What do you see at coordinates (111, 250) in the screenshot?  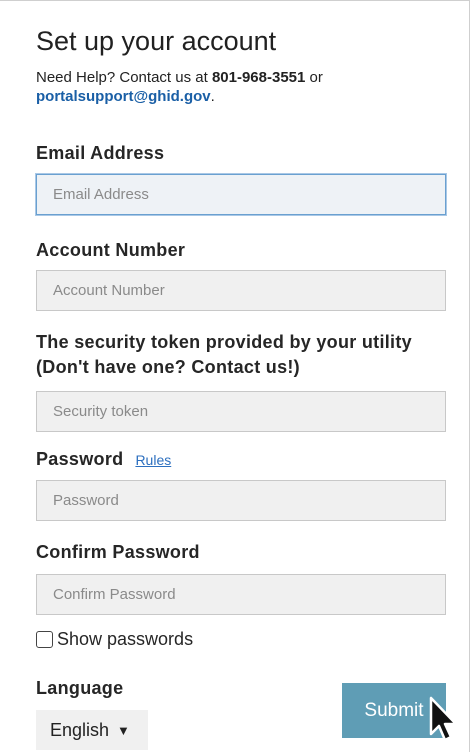 I see `account-number-label: Account Number` at bounding box center [111, 250].